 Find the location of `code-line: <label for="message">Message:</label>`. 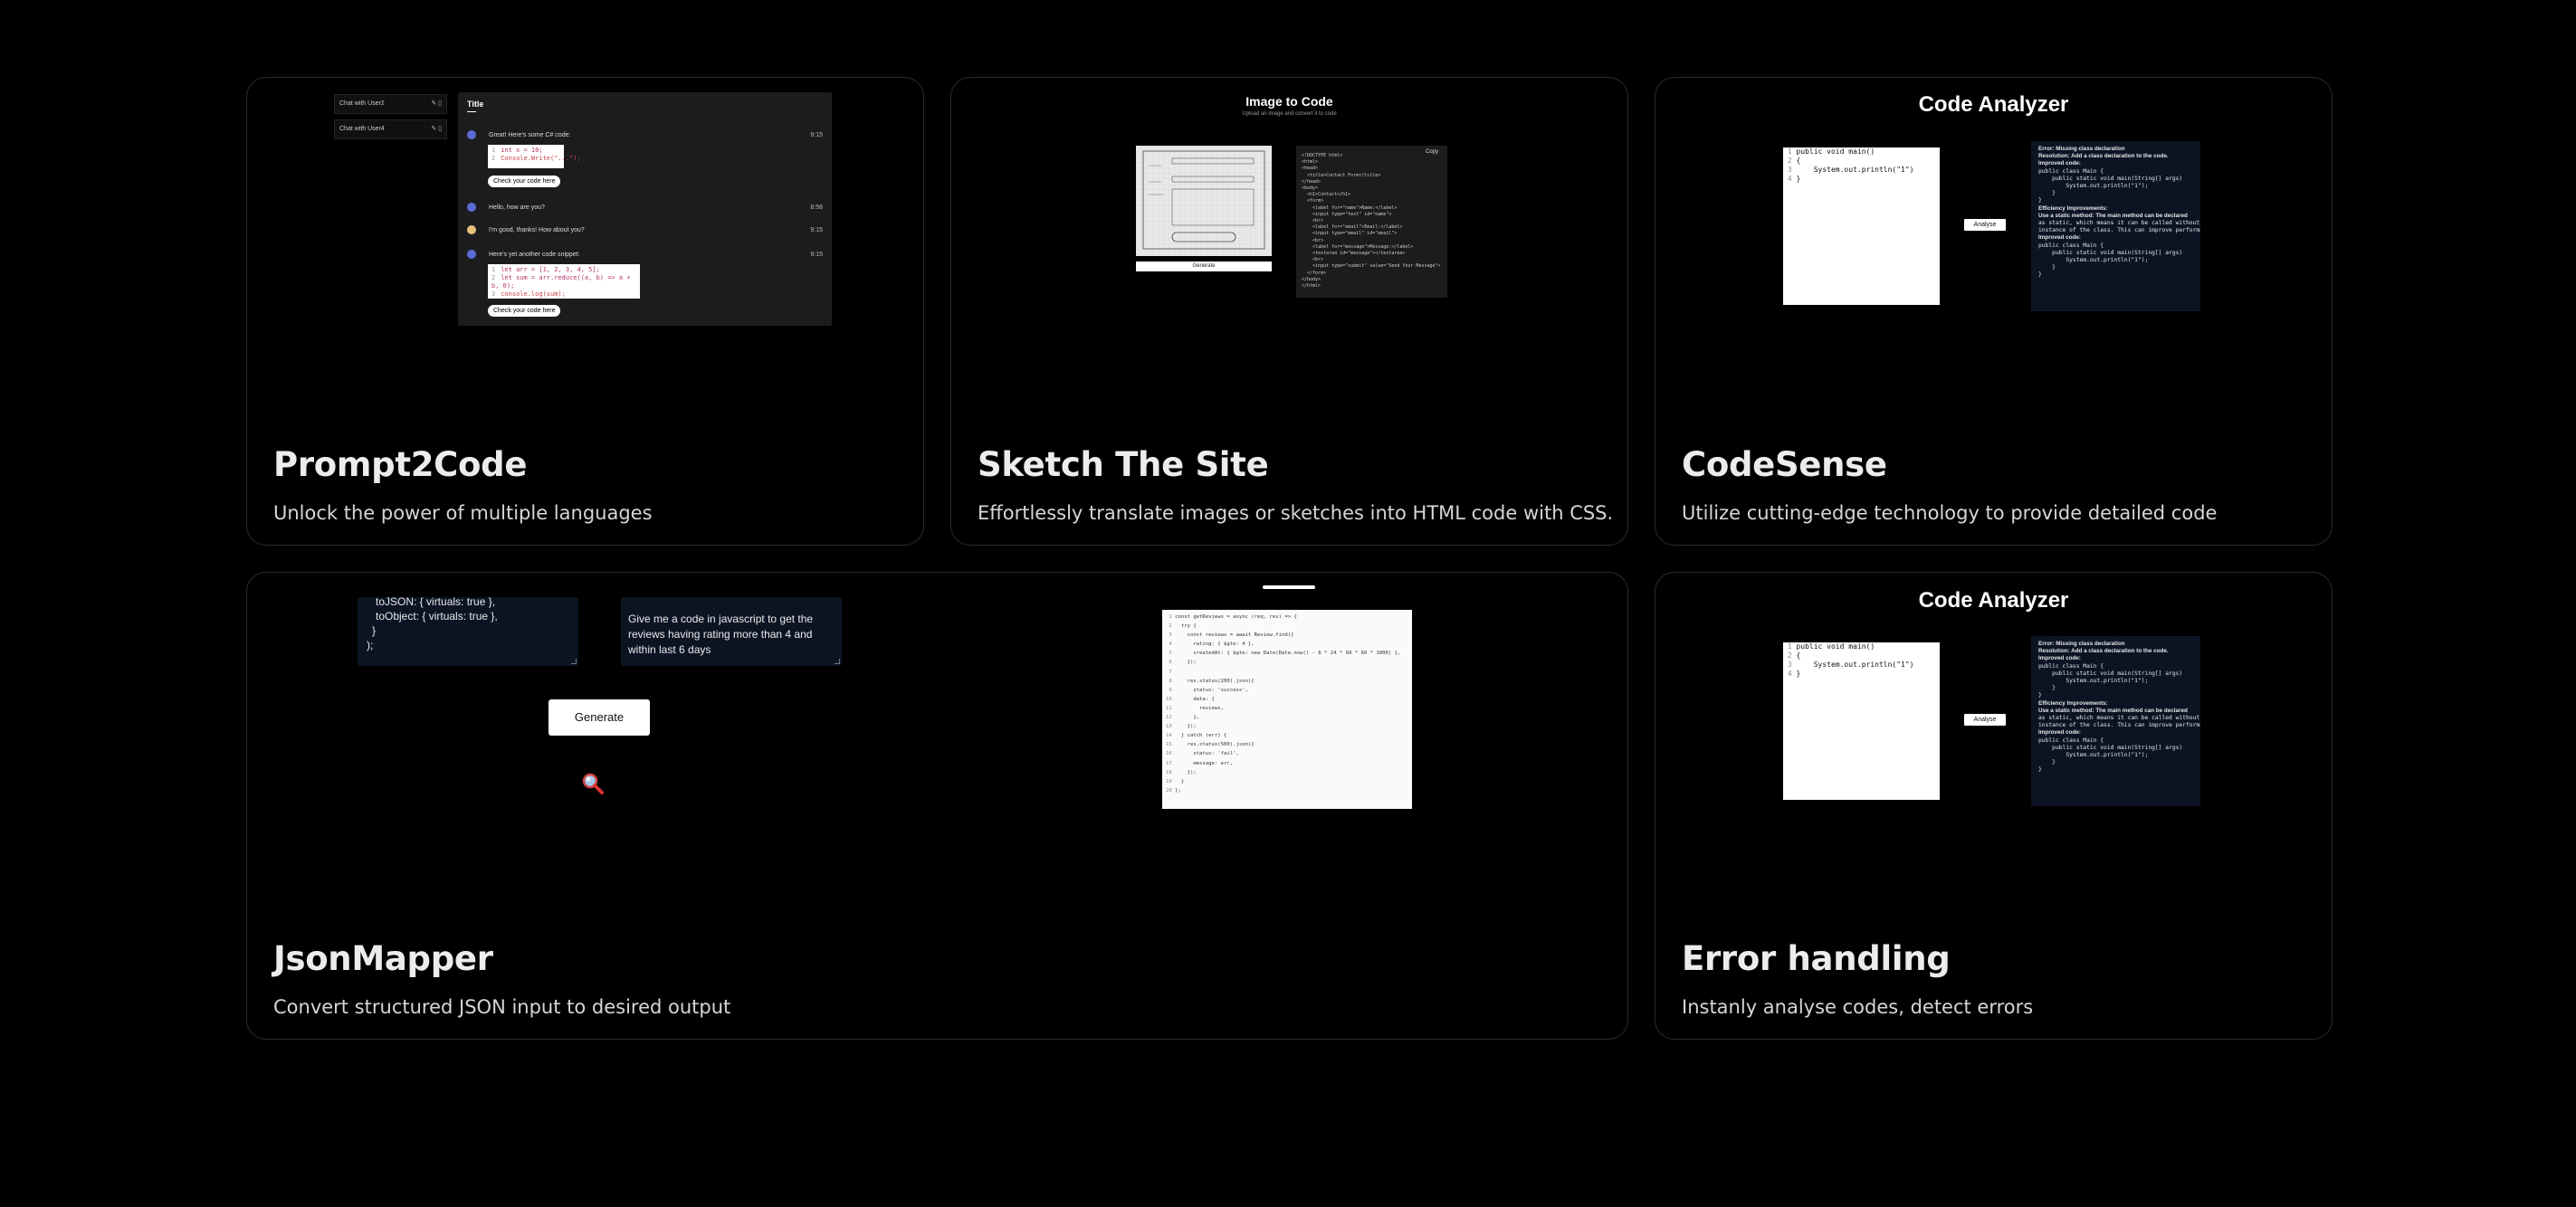

code-line: <label for="message">Message:</label> is located at coordinates (1372, 247).